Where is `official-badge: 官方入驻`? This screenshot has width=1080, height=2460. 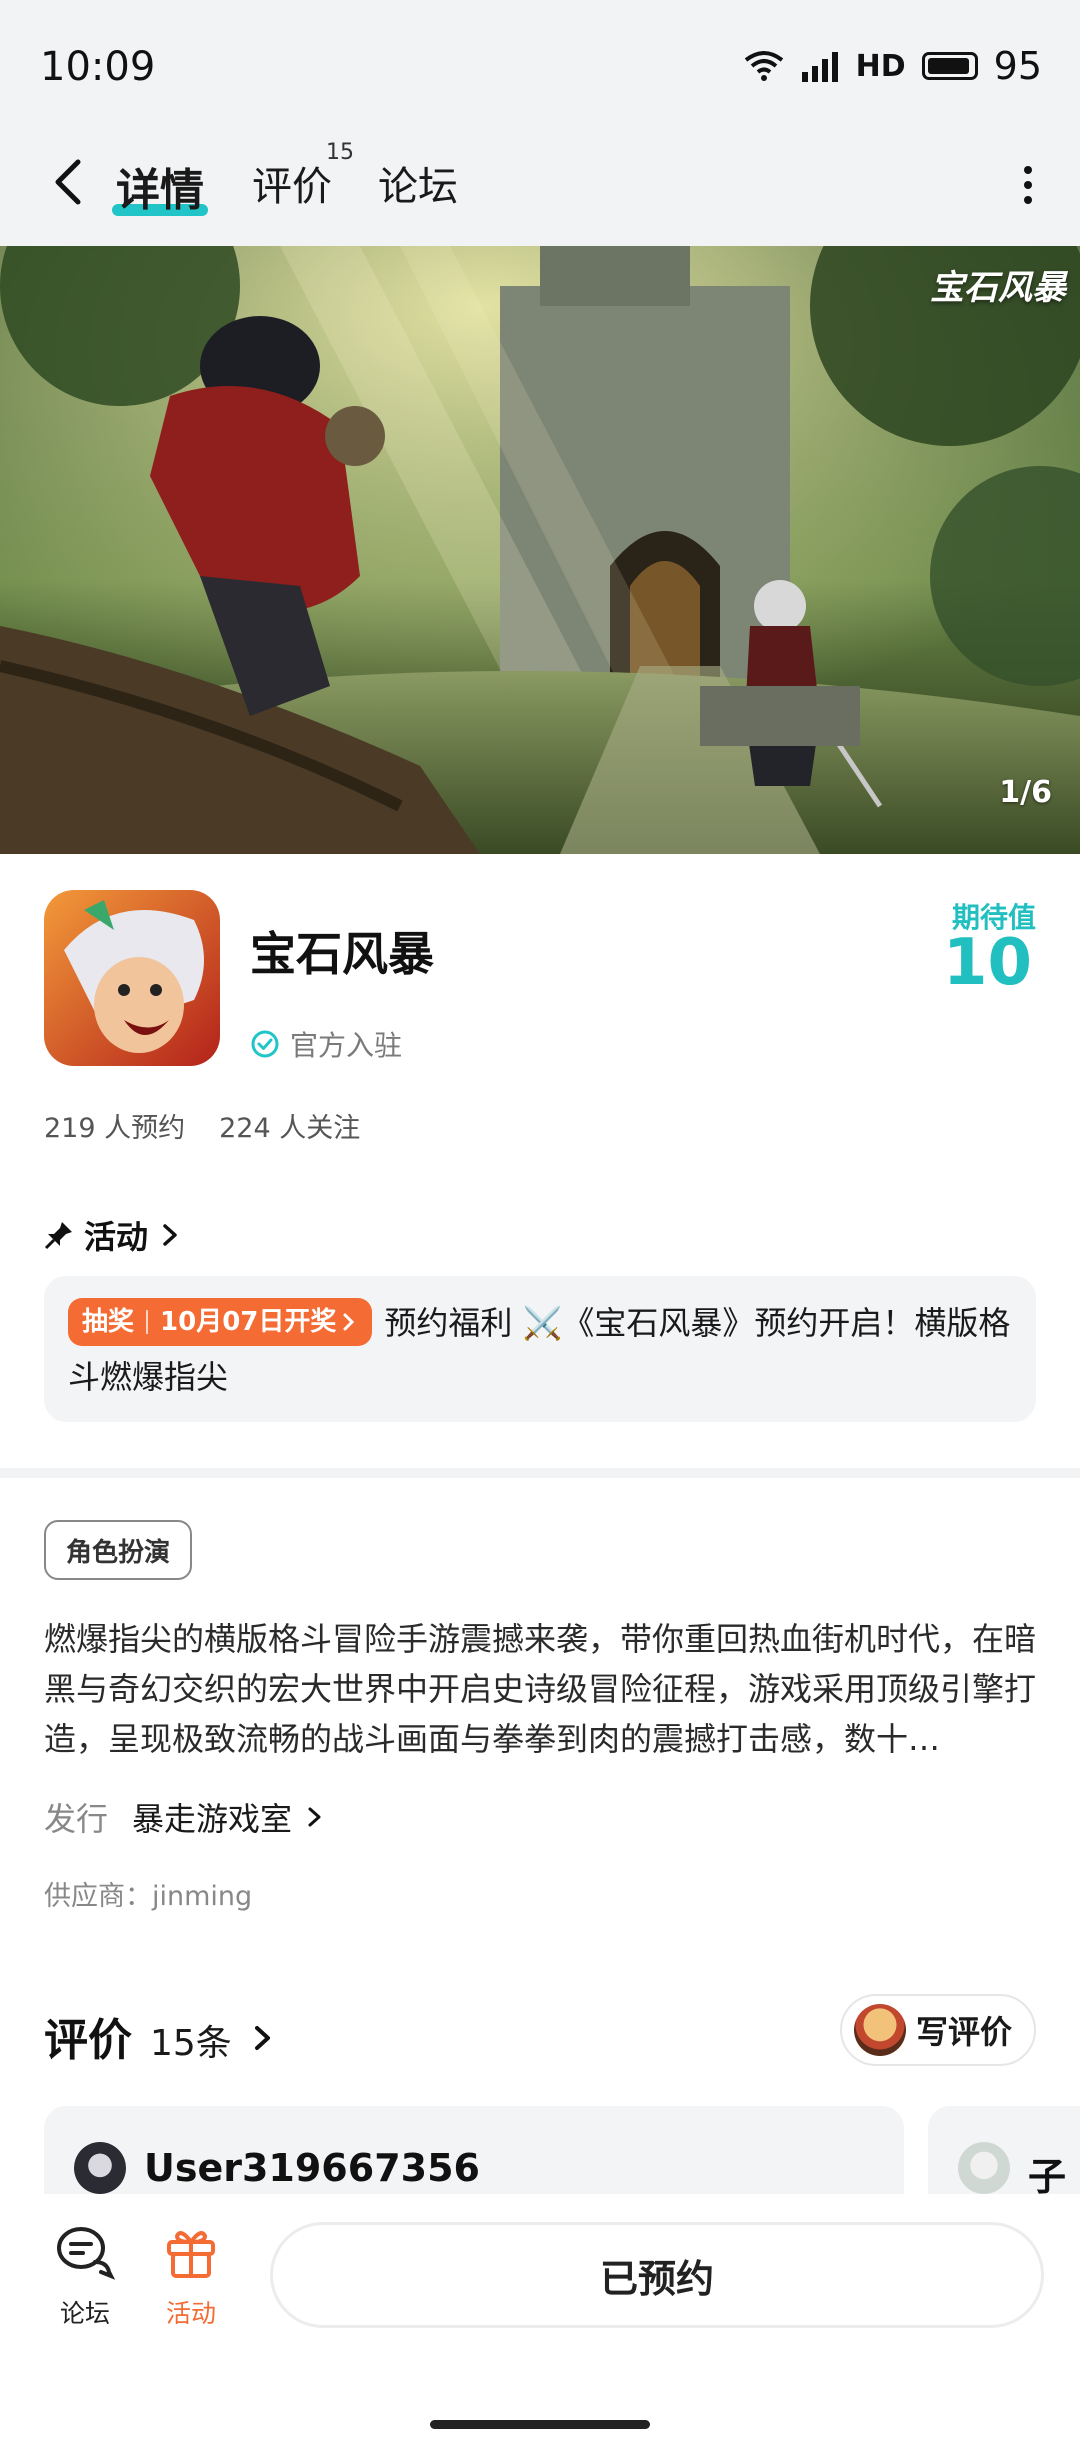 official-badge: 官方入驻 is located at coordinates (326, 1044).